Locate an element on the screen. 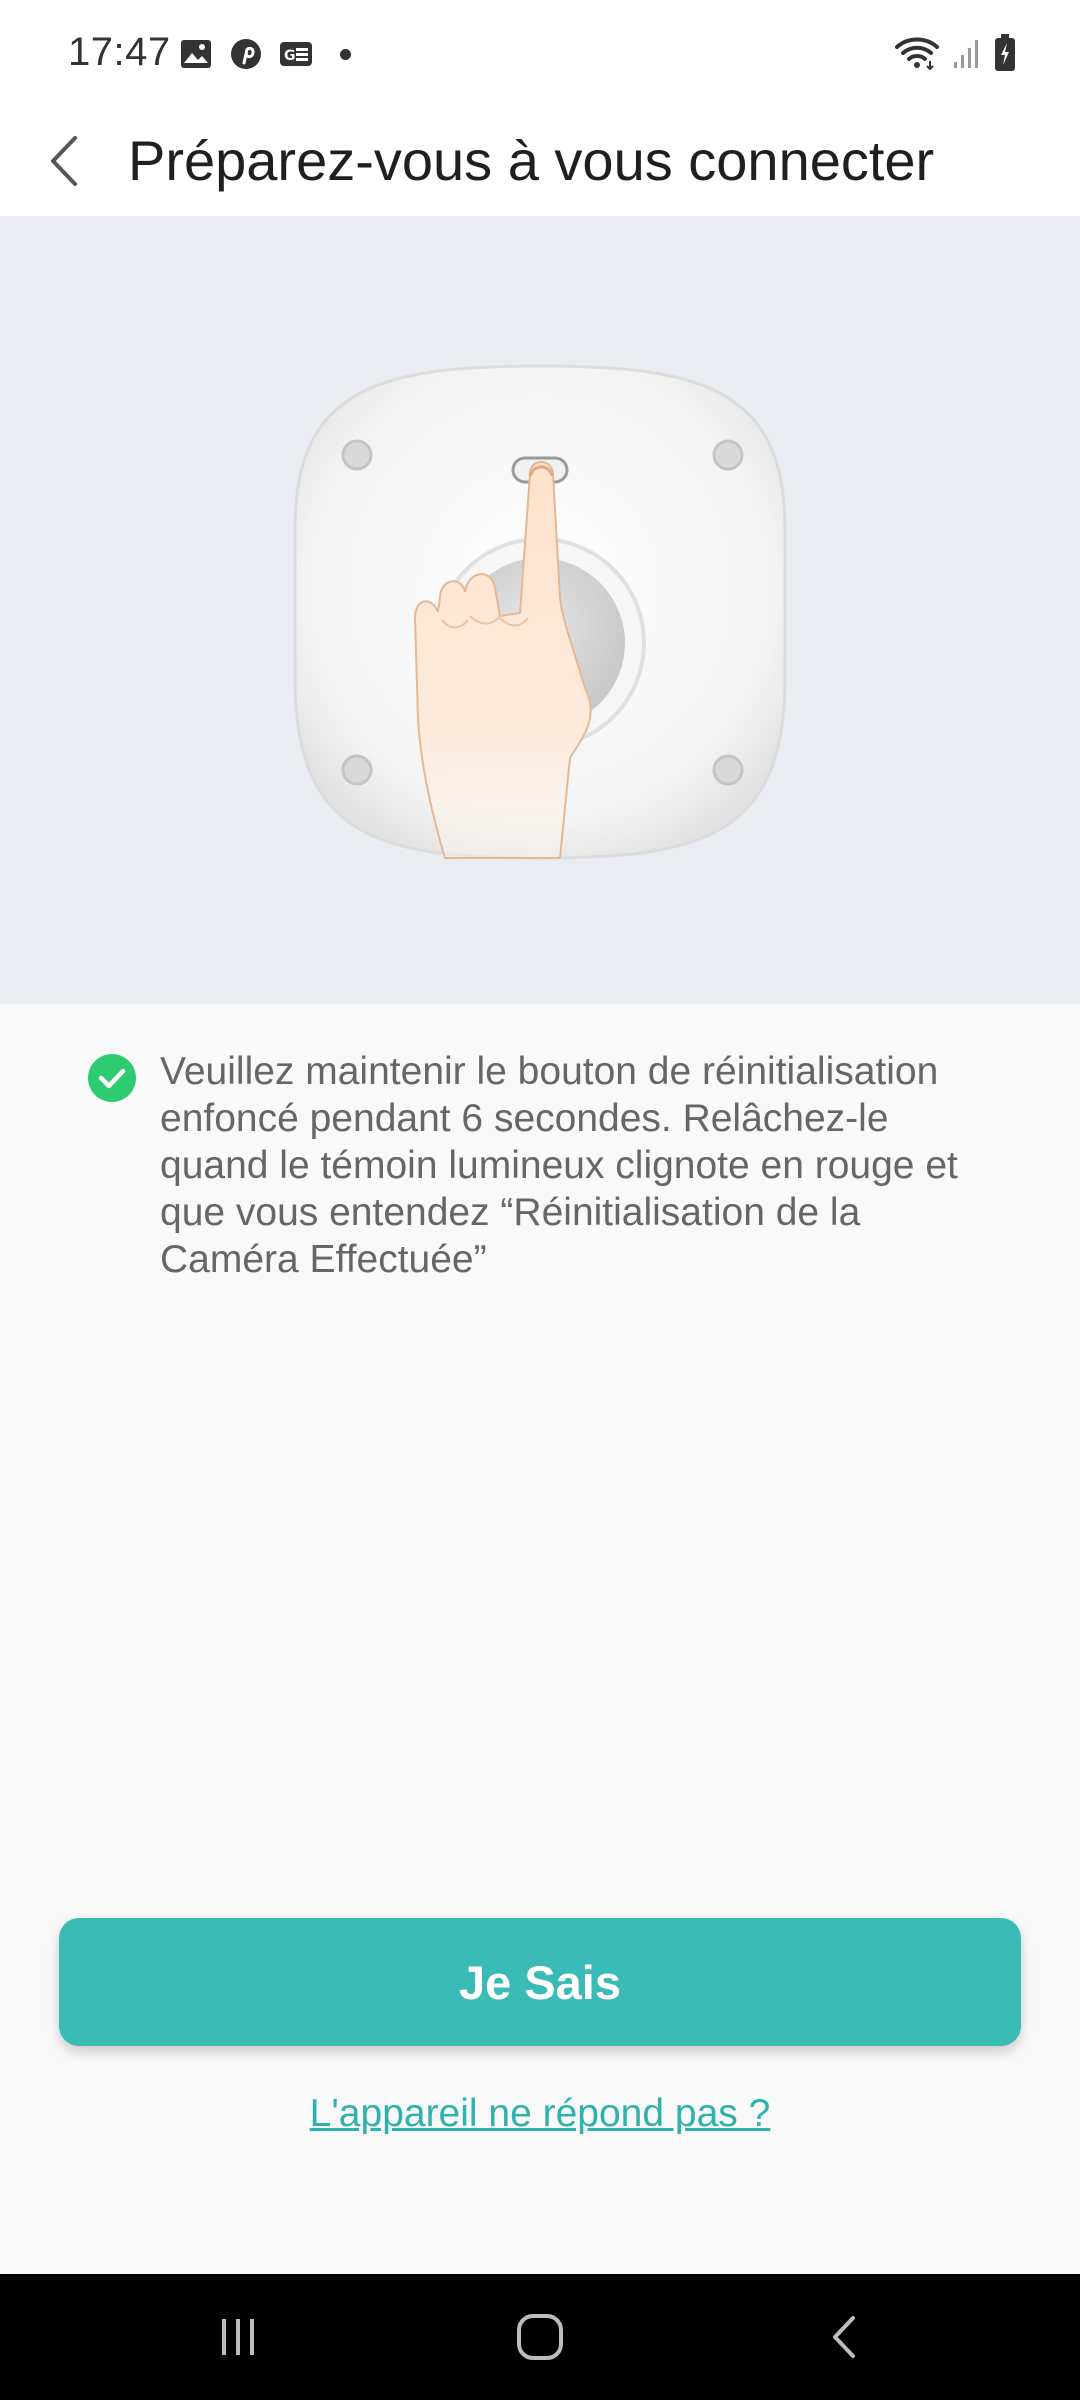  news-icon: G is located at coordinates (296, 54).